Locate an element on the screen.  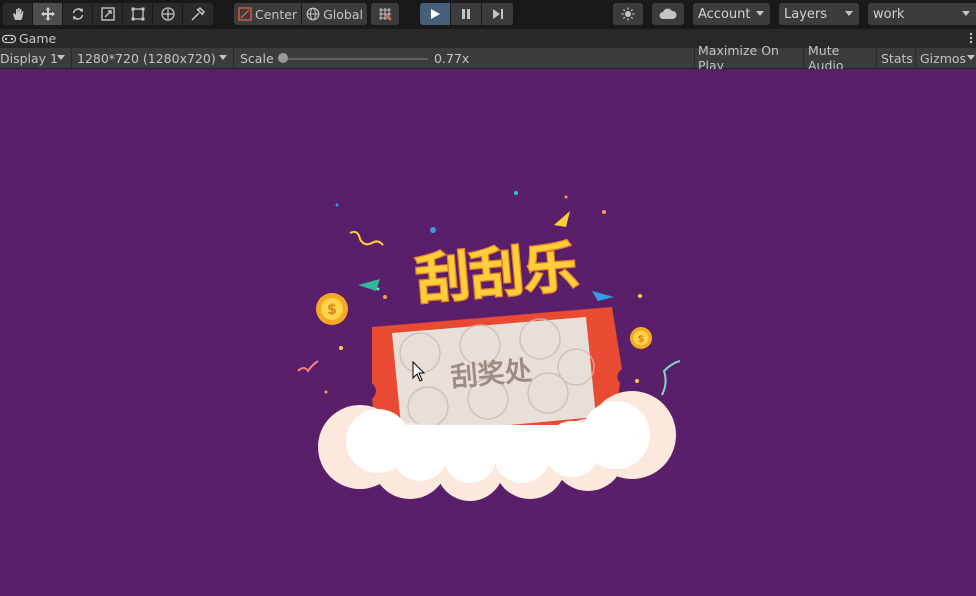
layout-label: work is located at coordinates (889, 14).